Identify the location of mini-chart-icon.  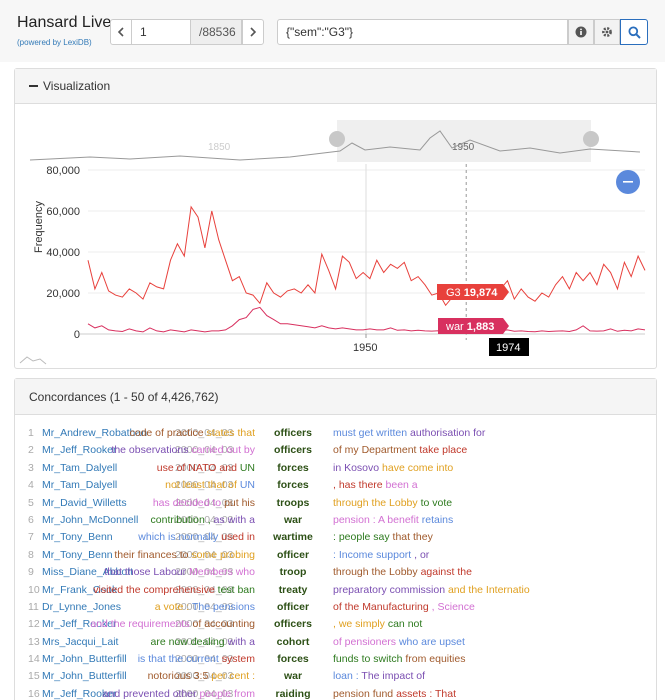
(33, 360).